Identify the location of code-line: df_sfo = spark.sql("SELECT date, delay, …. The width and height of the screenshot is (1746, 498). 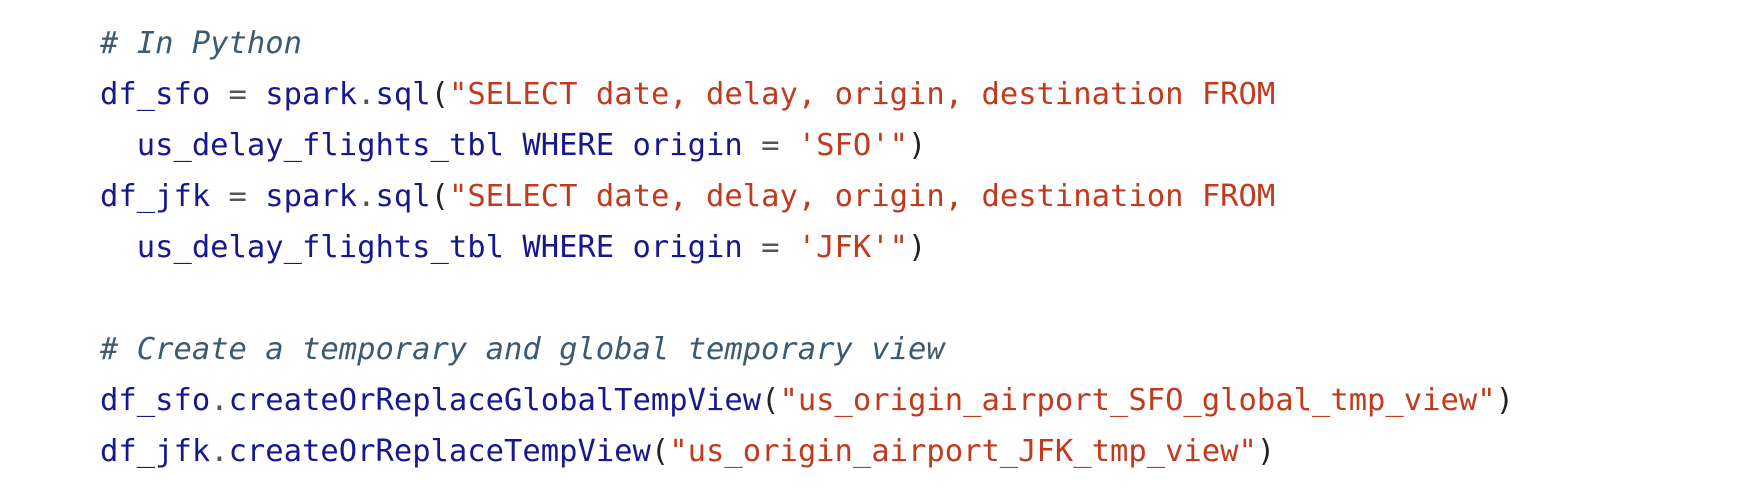
(807, 94).